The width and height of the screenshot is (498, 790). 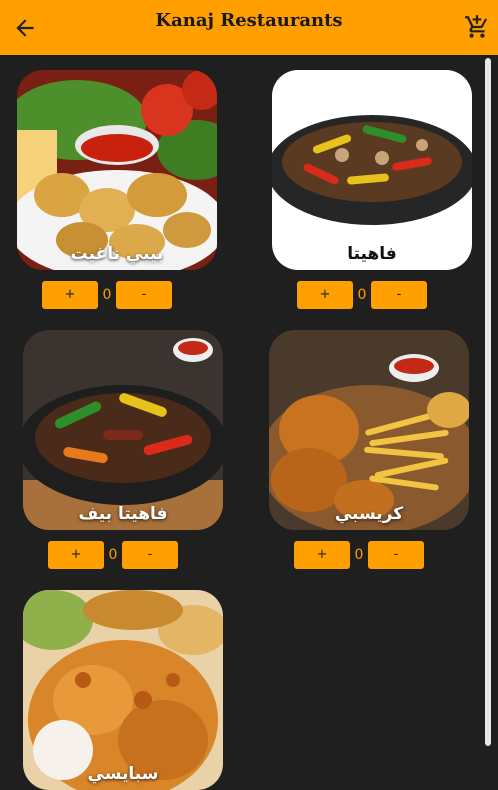 What do you see at coordinates (488, 402) in the screenshot?
I see `scrollbar` at bounding box center [488, 402].